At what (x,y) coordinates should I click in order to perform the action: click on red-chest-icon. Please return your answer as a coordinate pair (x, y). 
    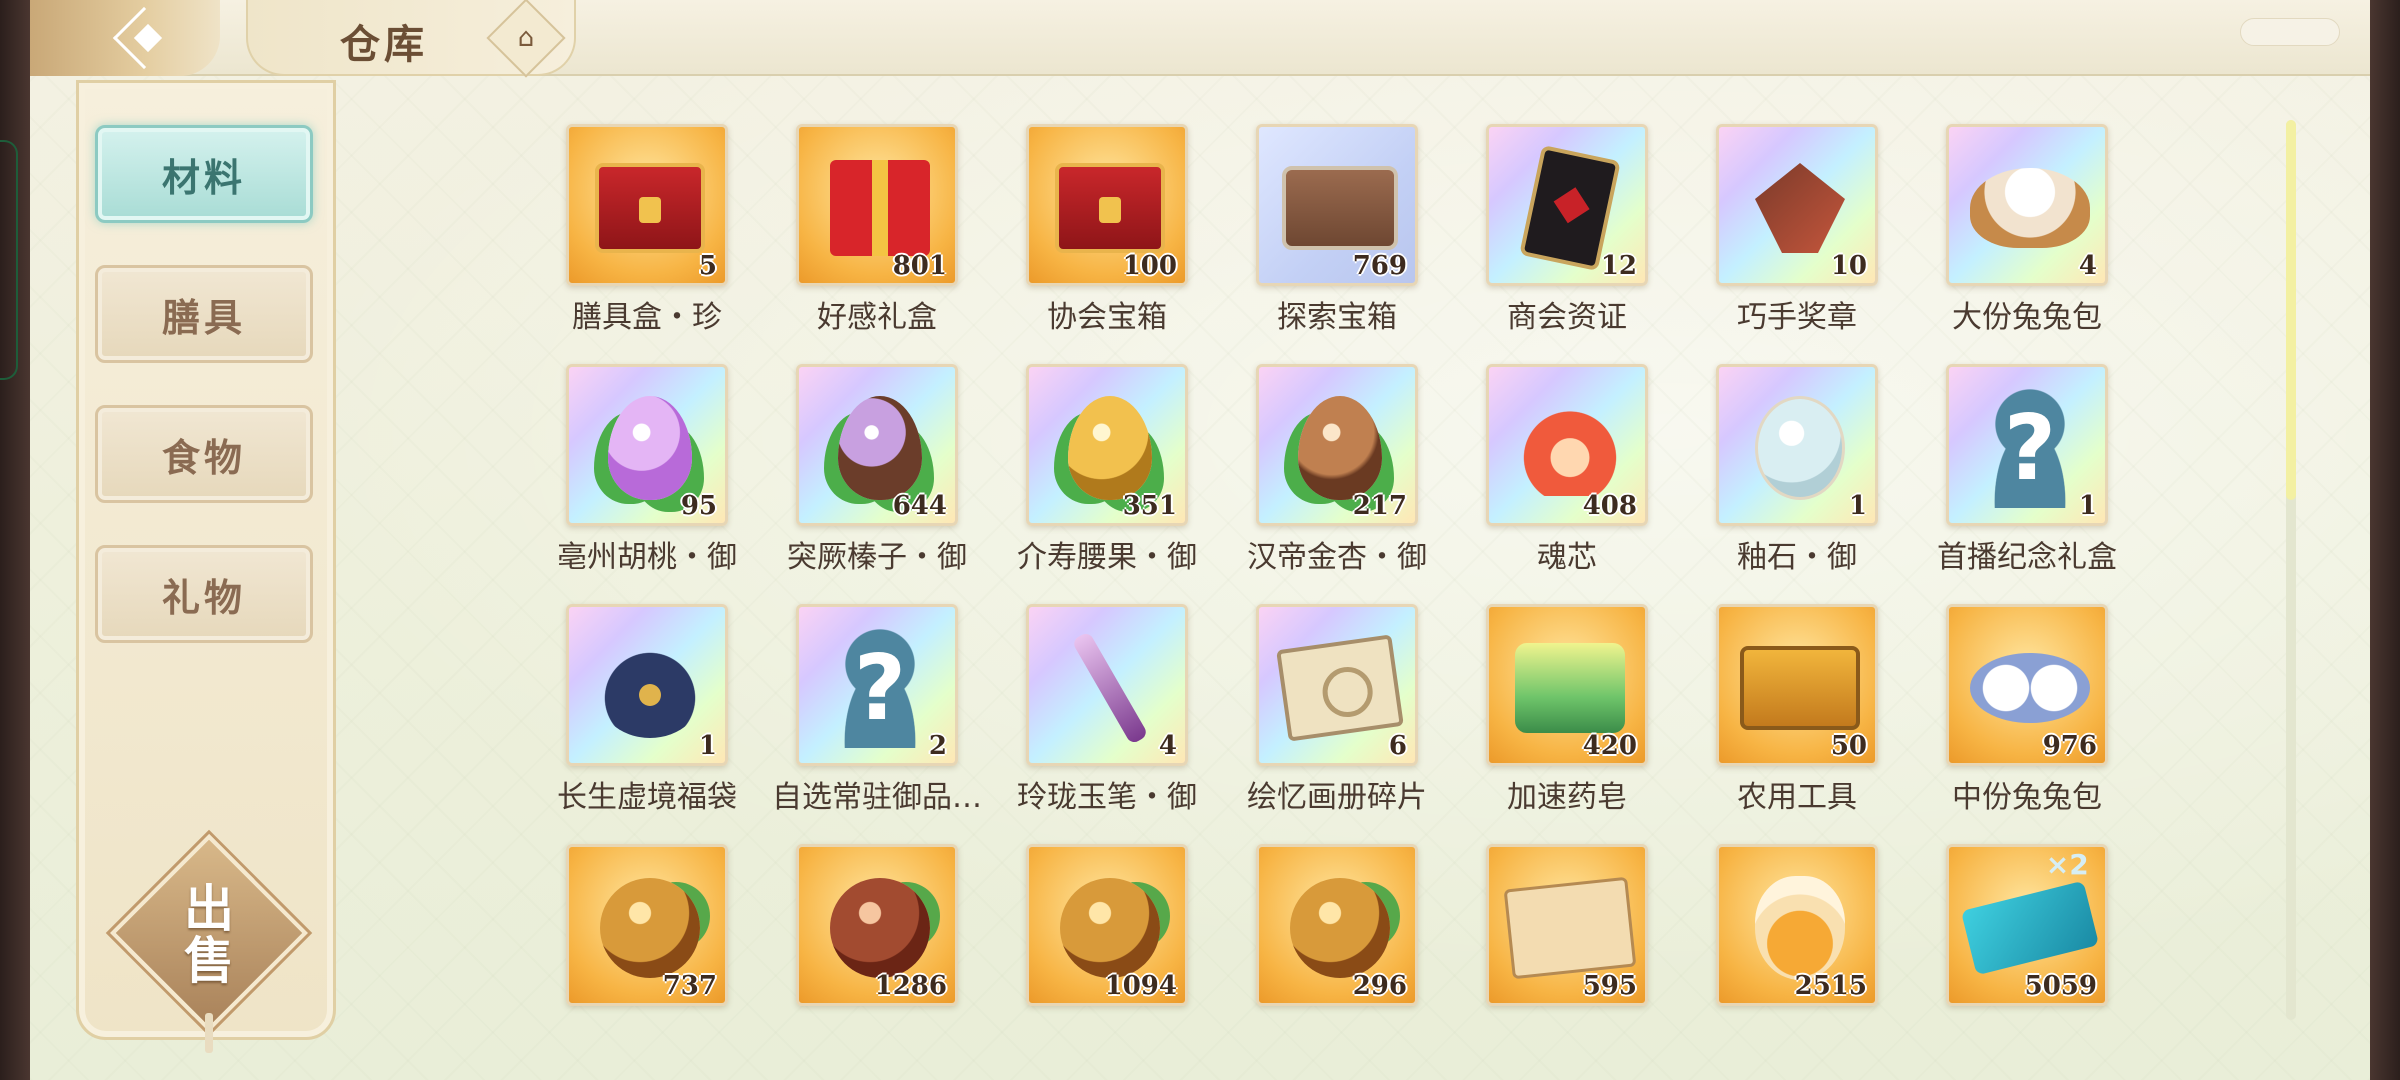
    Looking at the image, I should click on (650, 208).